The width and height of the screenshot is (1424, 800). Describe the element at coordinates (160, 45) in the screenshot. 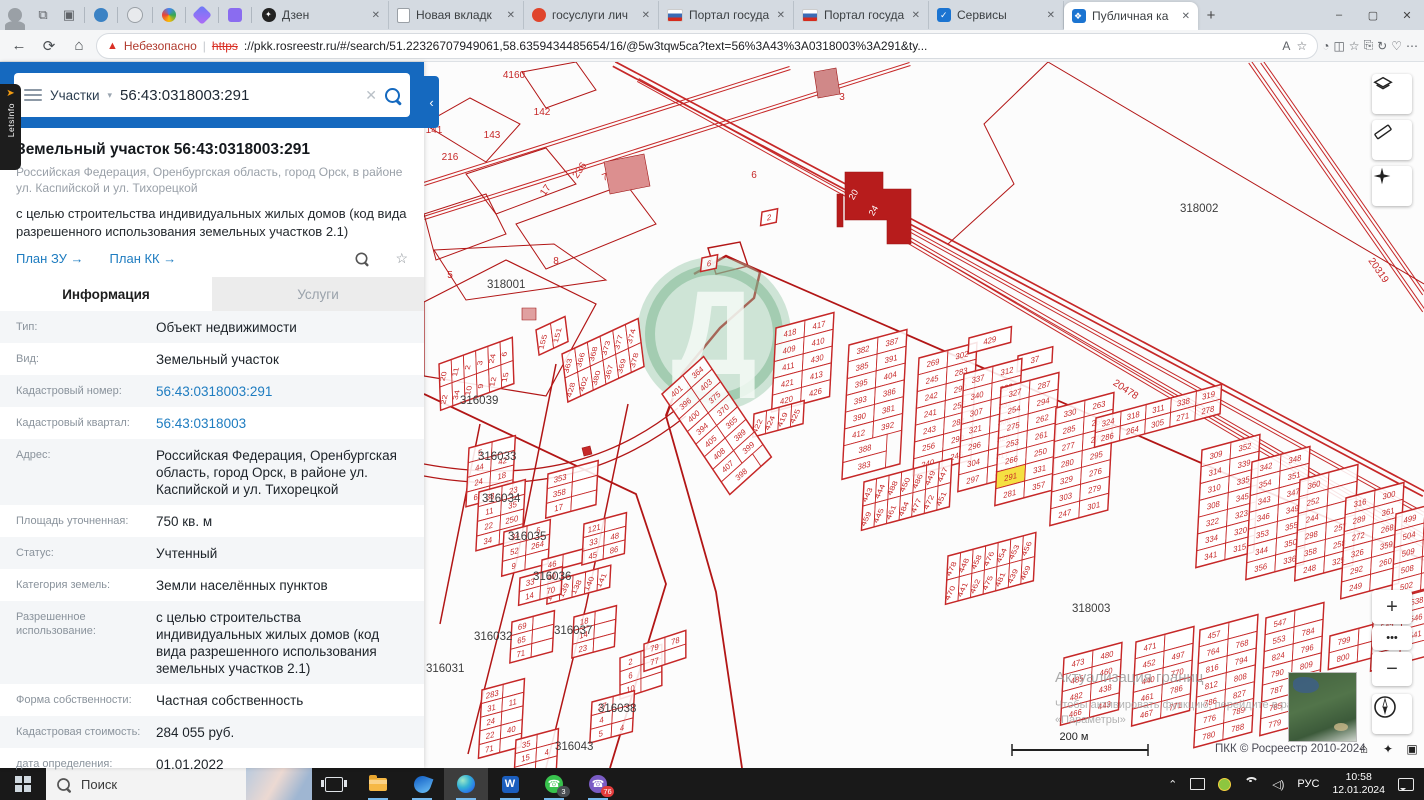

I see `security-warning-label: Небезопасно` at that location.